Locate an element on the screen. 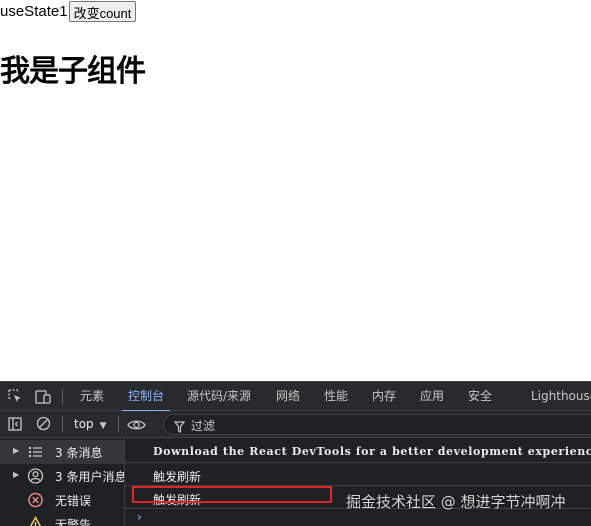  context-label: top is located at coordinates (84, 424).